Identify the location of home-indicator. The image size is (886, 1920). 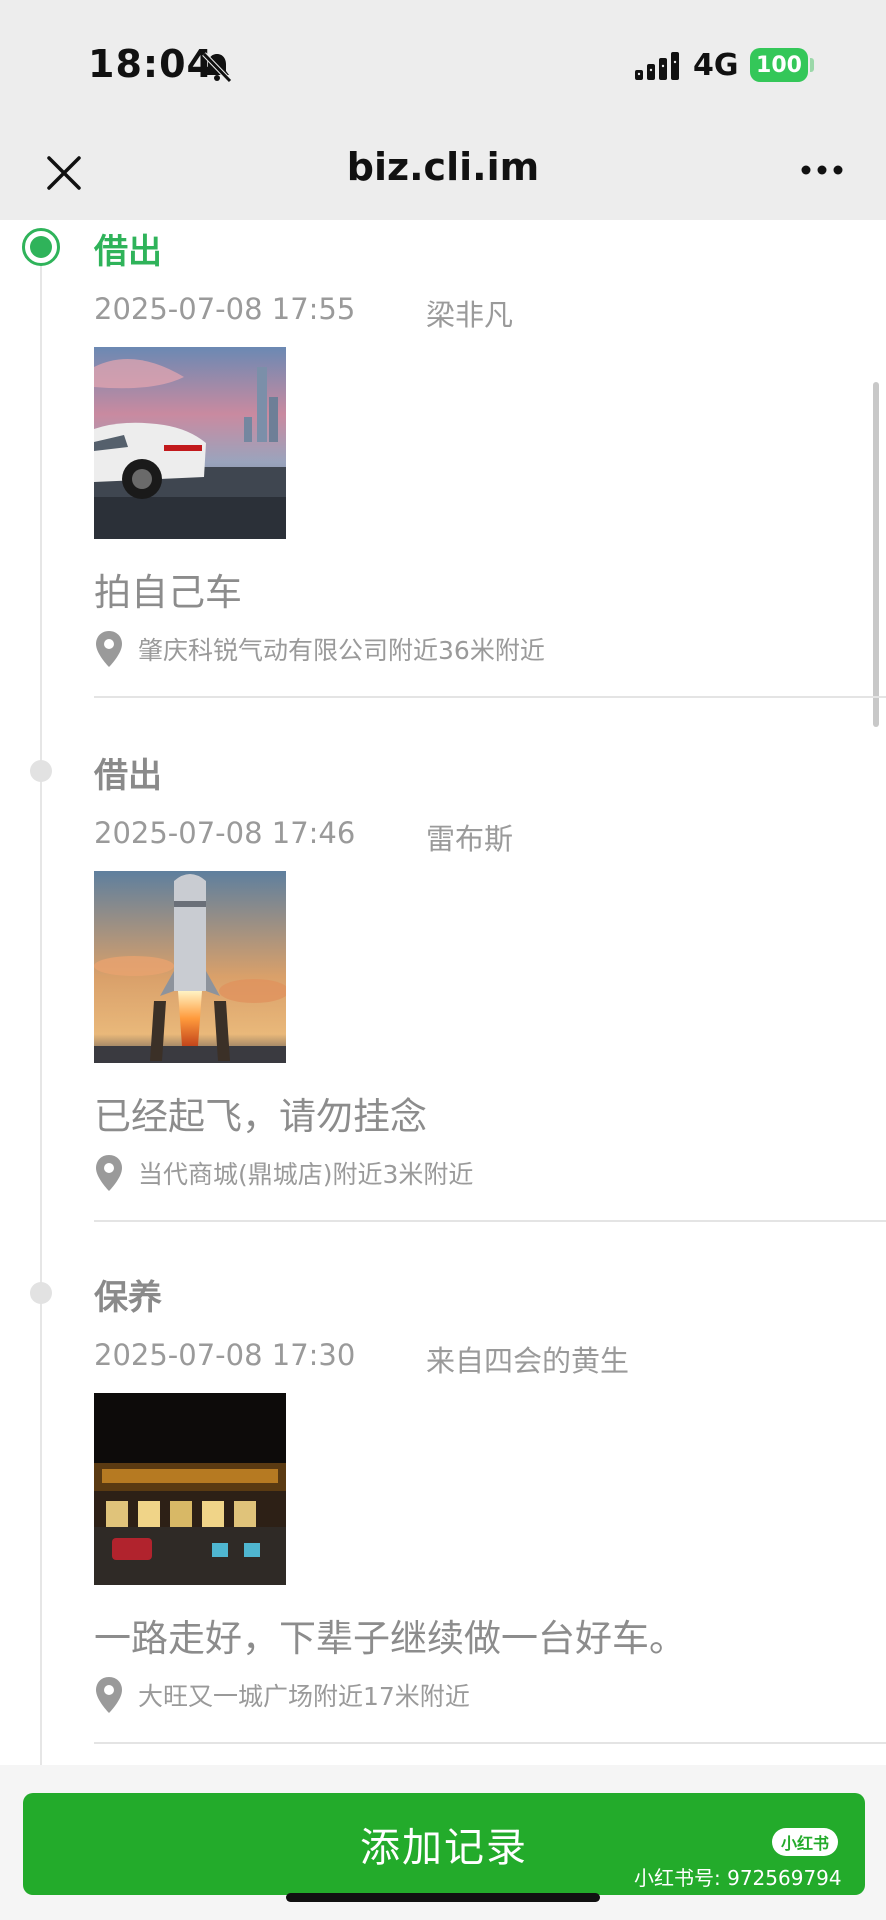
(443, 1897).